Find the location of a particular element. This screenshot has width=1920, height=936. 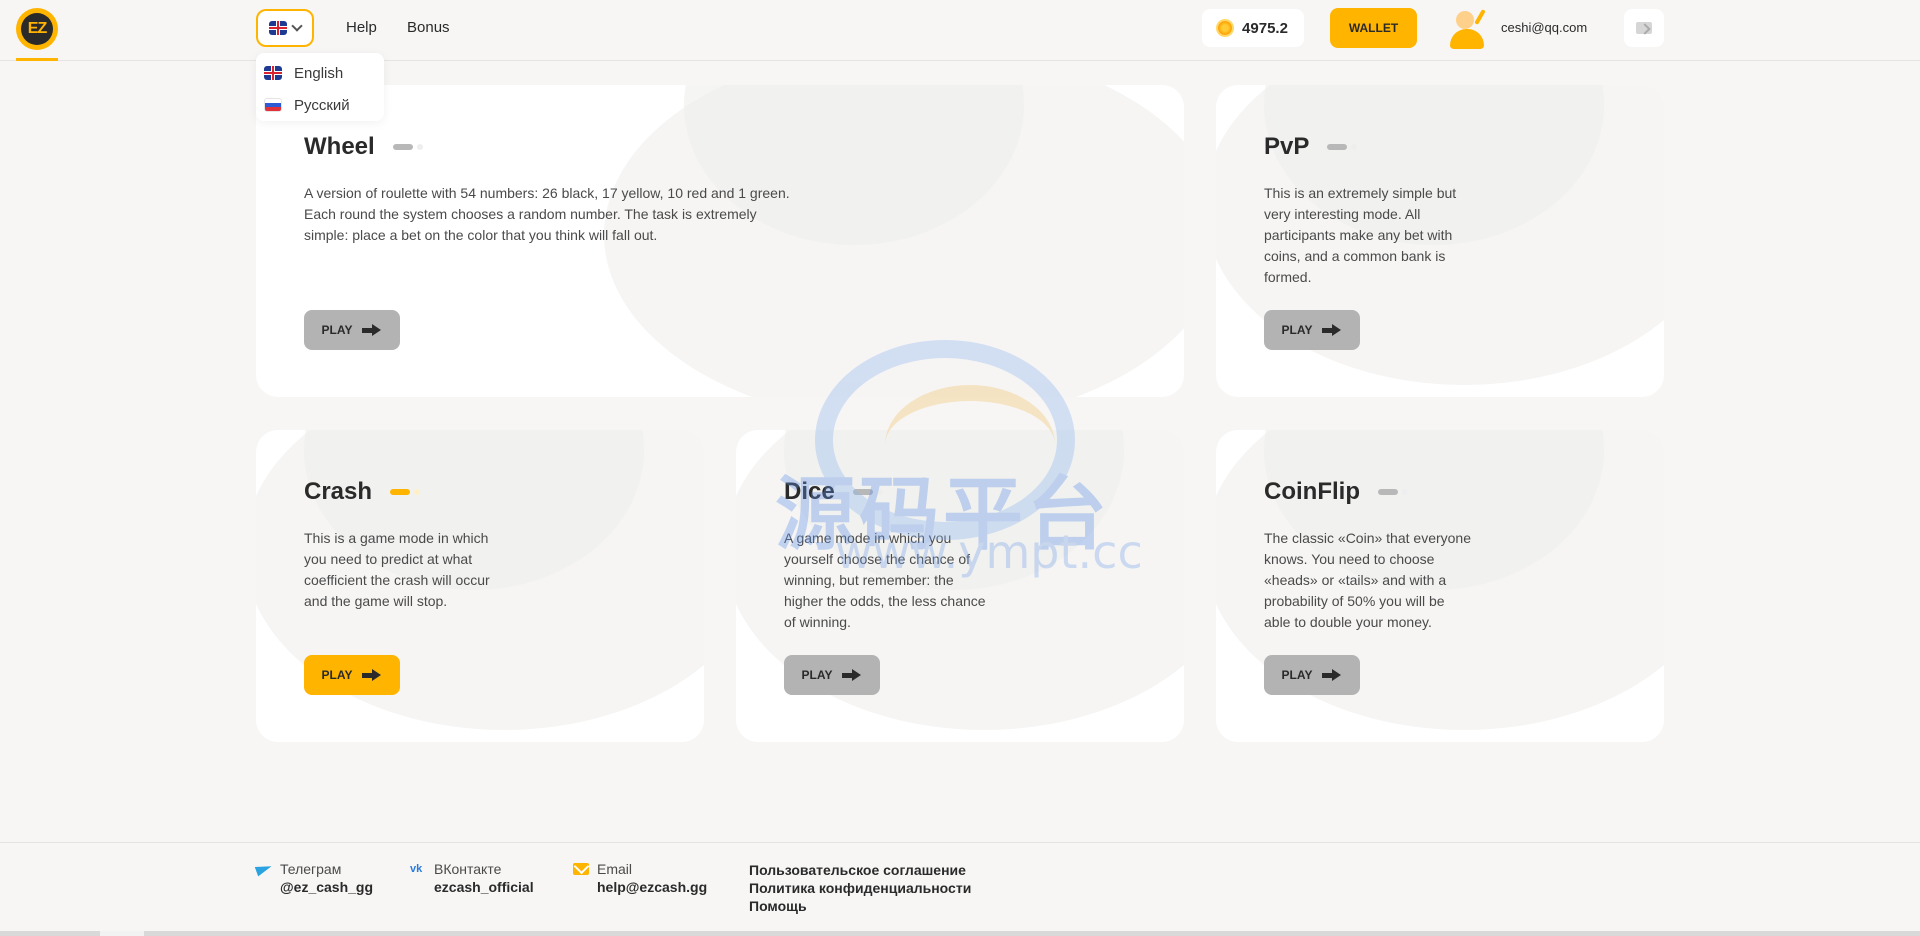

play-crash-button: PLAY is located at coordinates (352, 675).